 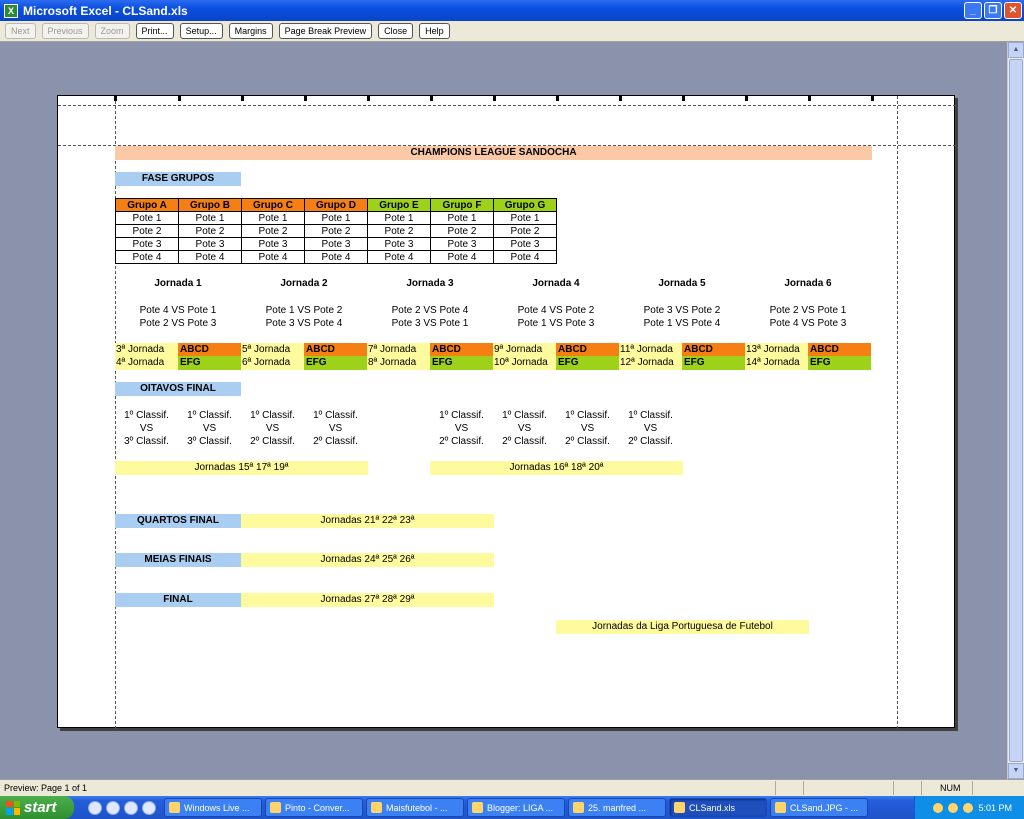 I want to click on ko-bottom: 3º Classif., so click(x=209, y=441).